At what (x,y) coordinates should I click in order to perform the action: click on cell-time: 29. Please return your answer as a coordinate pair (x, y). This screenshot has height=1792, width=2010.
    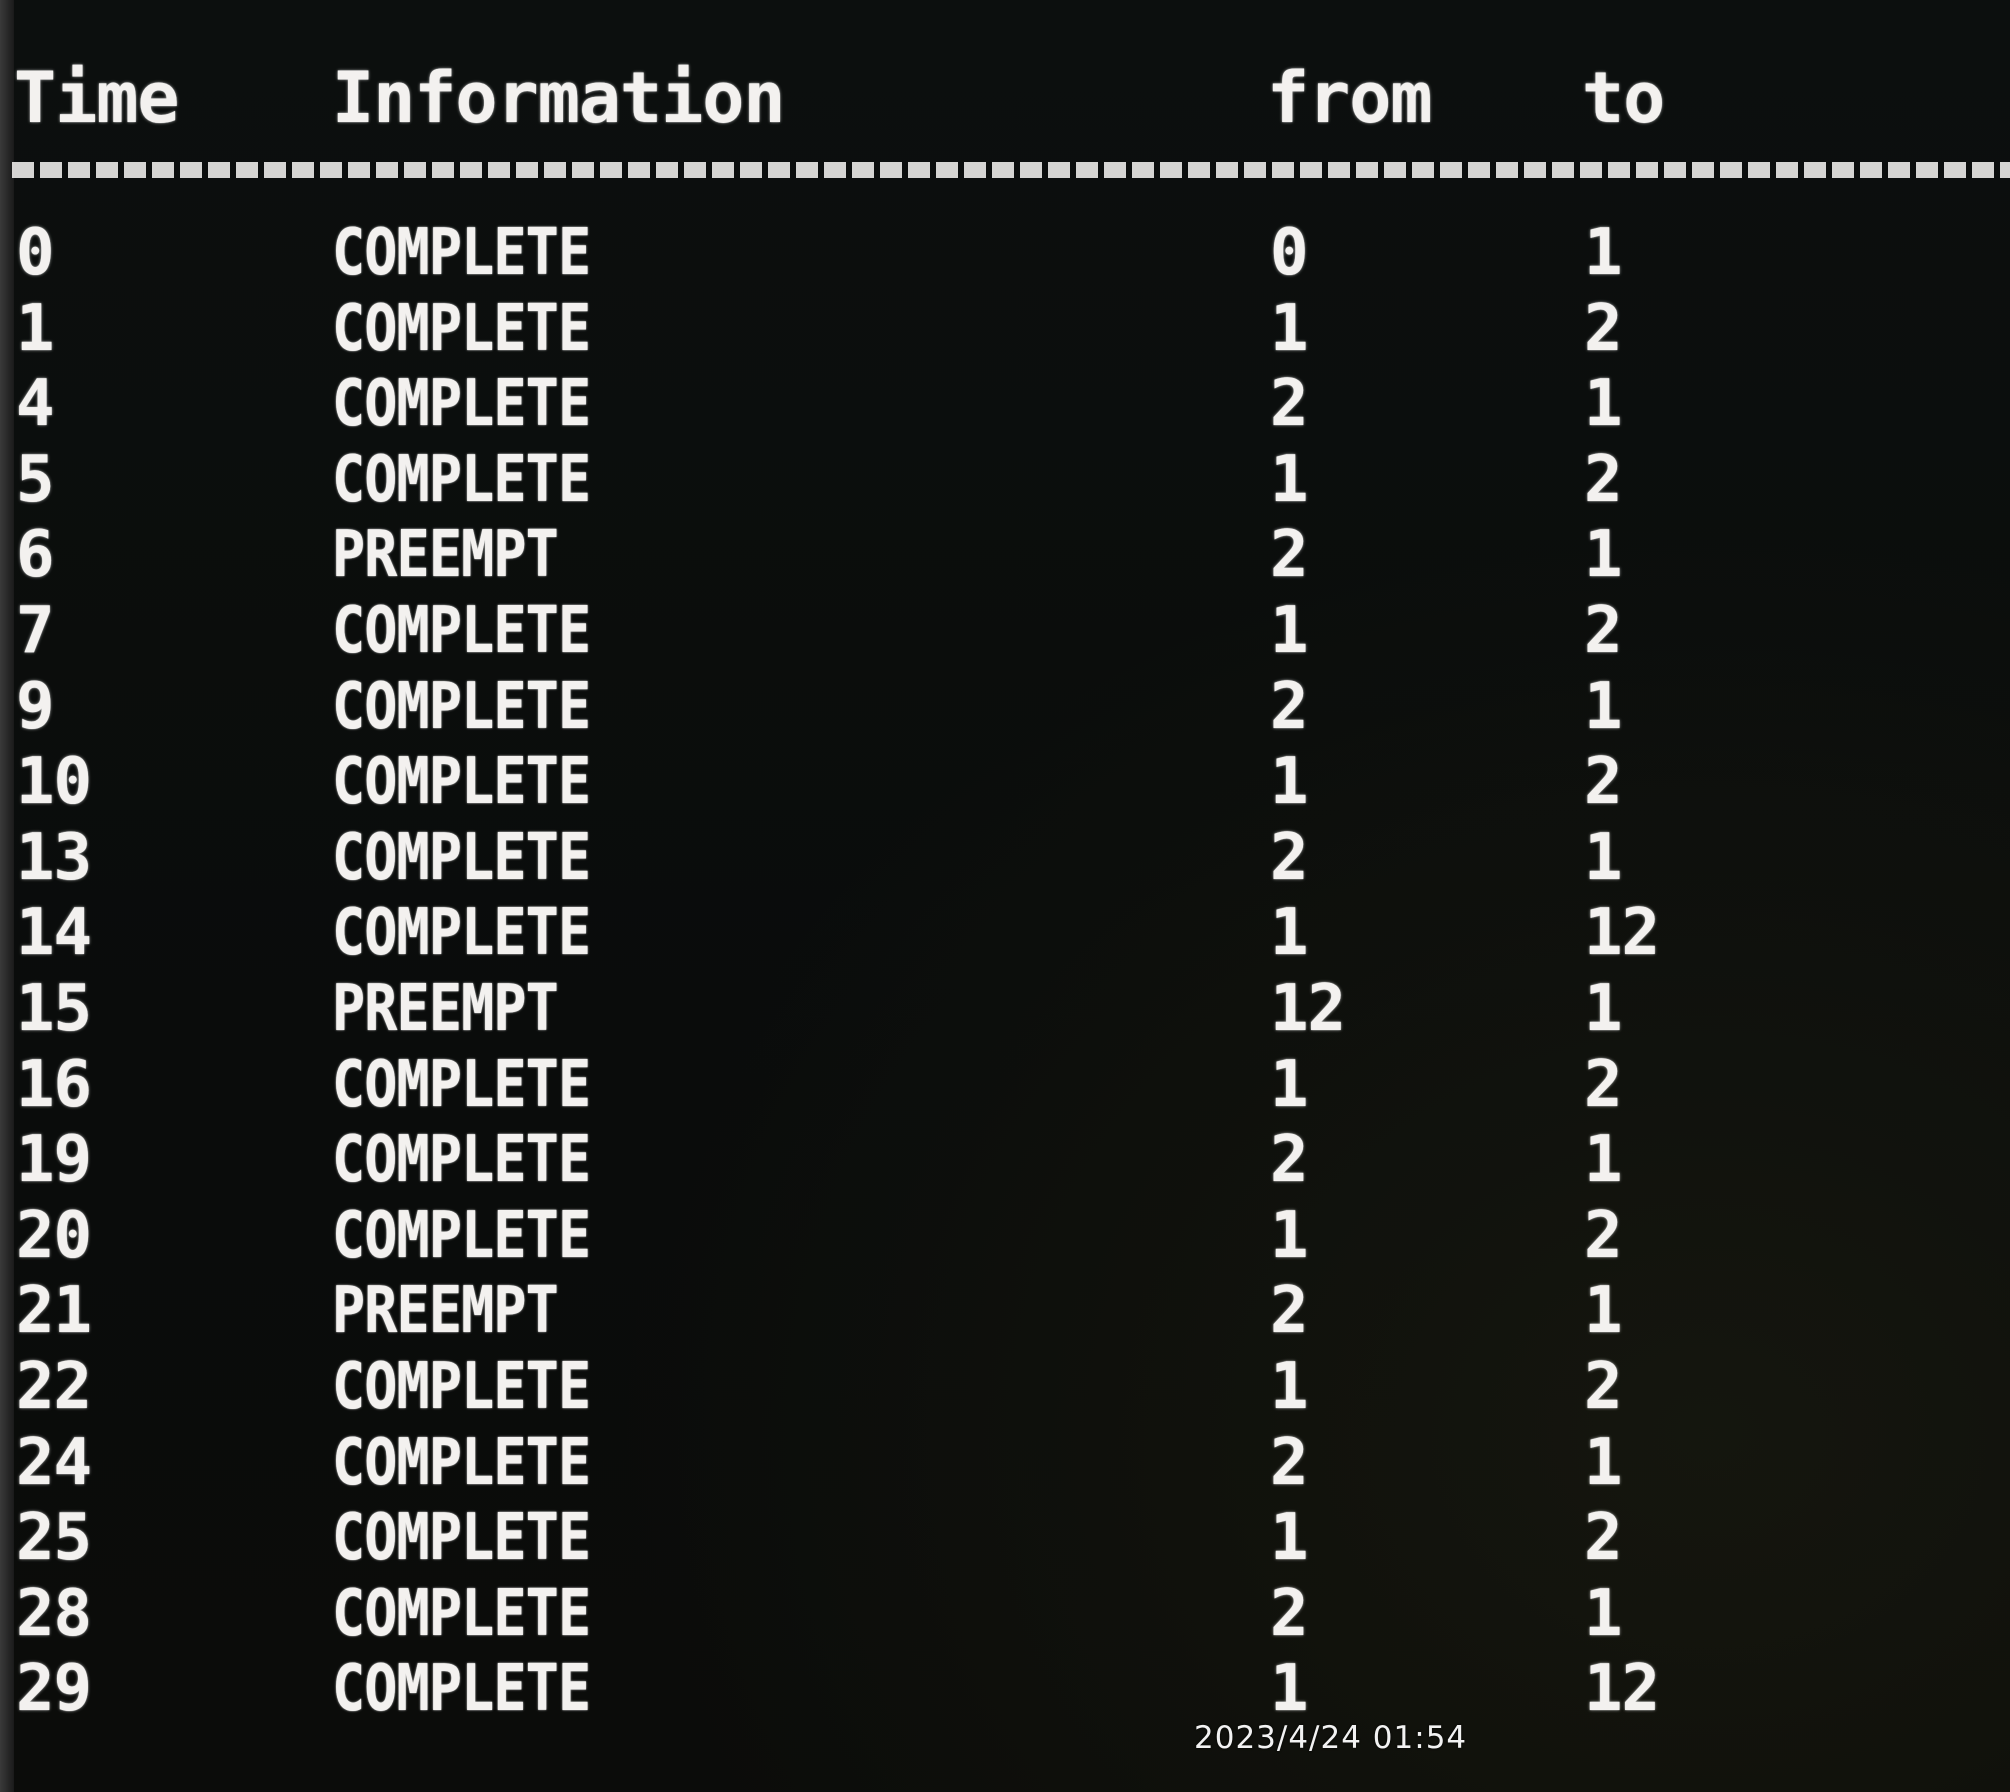
    Looking at the image, I should click on (54, 1689).